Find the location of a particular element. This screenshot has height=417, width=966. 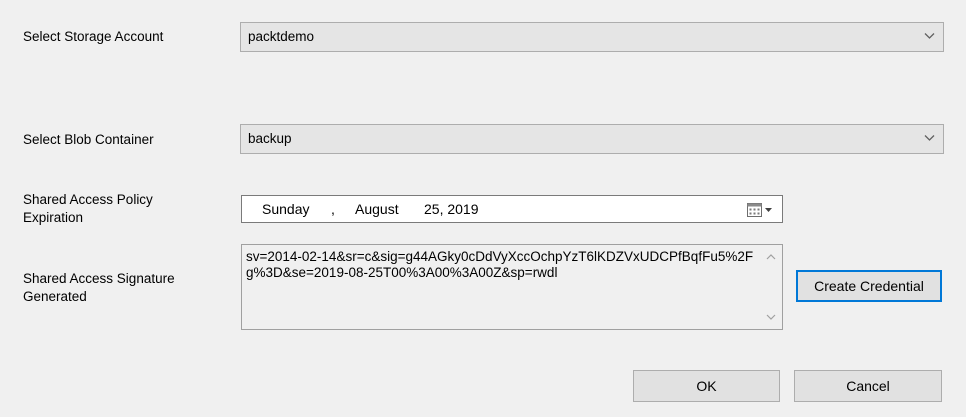

date-weekday: Sunday is located at coordinates (285, 209).